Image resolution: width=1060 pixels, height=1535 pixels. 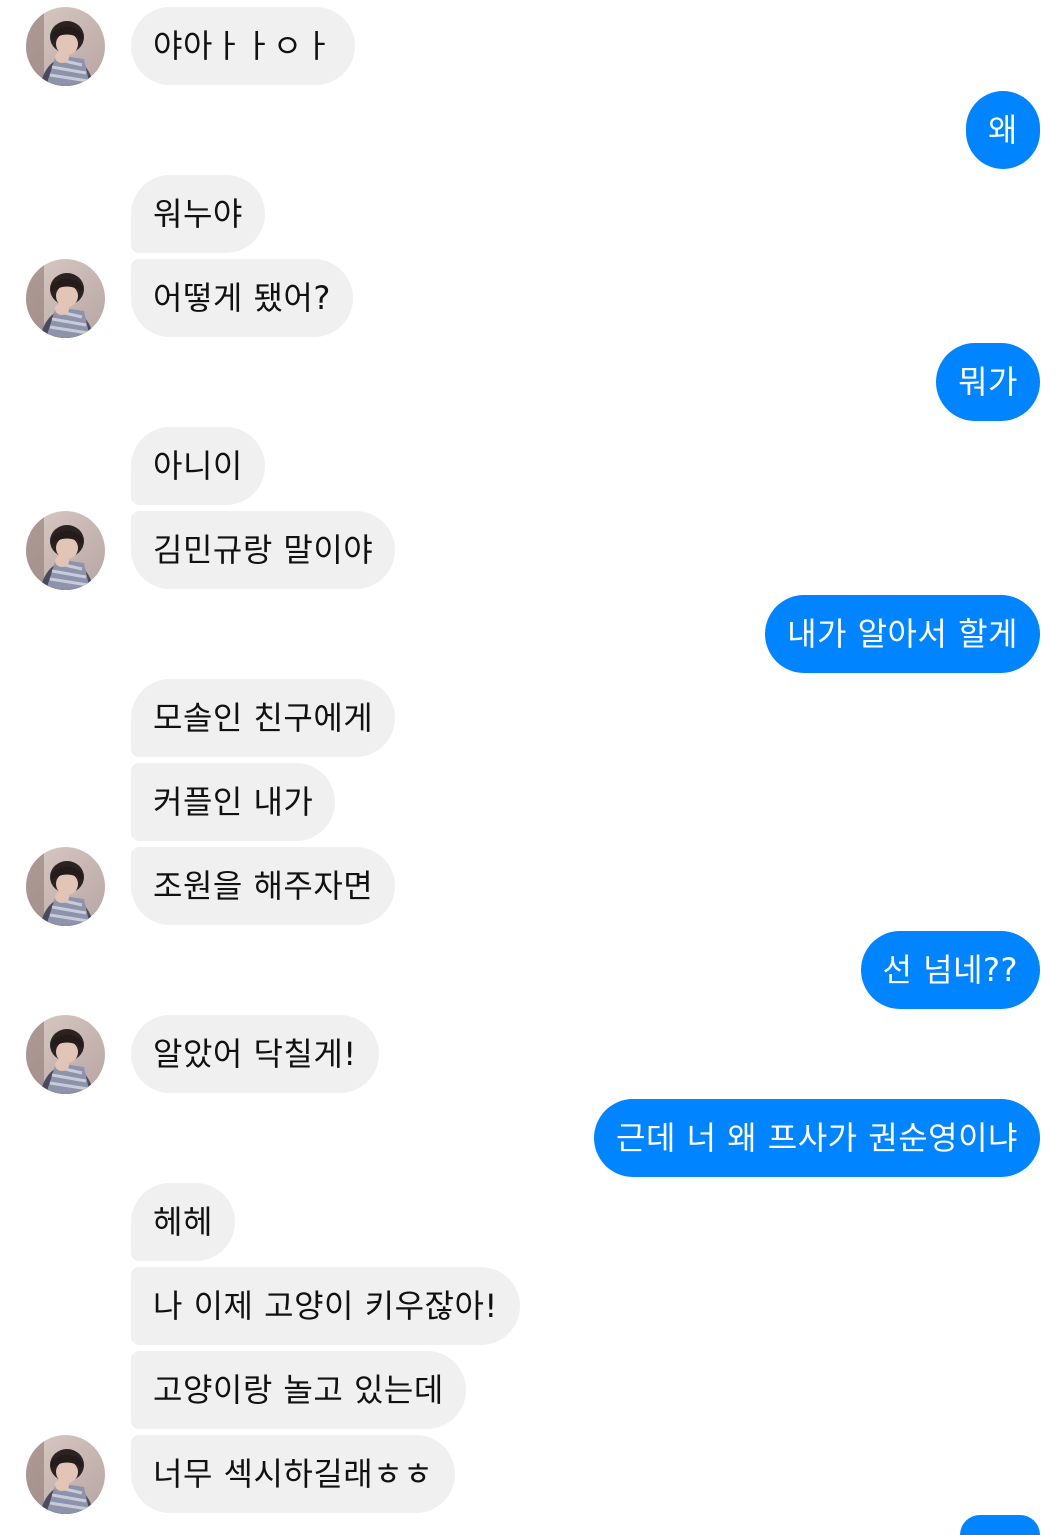 I want to click on message-bubble-incoming: 워누야, so click(x=198, y=214).